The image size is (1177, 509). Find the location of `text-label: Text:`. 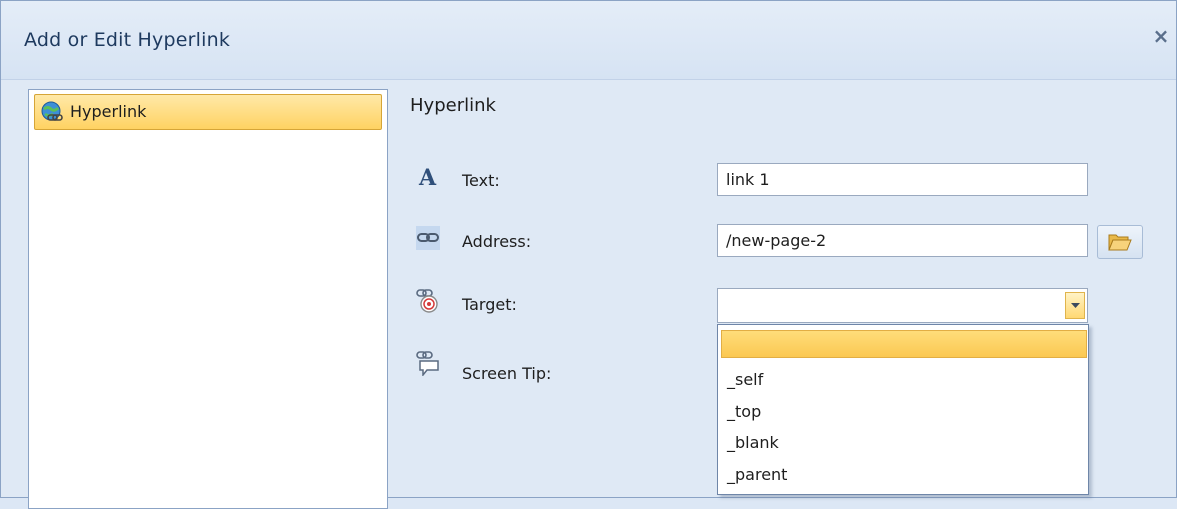

text-label: Text: is located at coordinates (481, 180).